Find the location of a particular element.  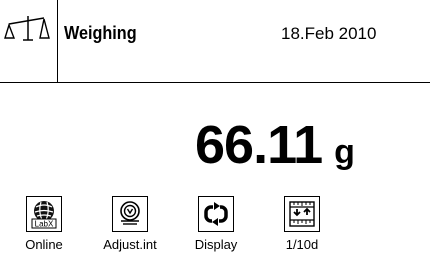

refresh-arrows-icon is located at coordinates (216, 214).